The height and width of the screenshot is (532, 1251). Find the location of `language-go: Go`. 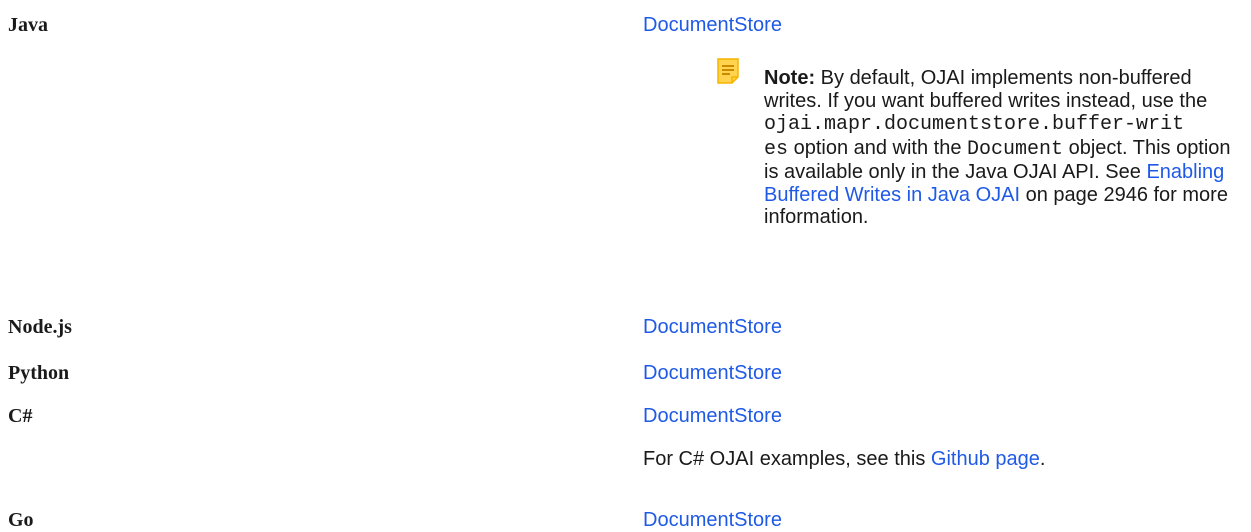

language-go: Go is located at coordinates (21, 520).